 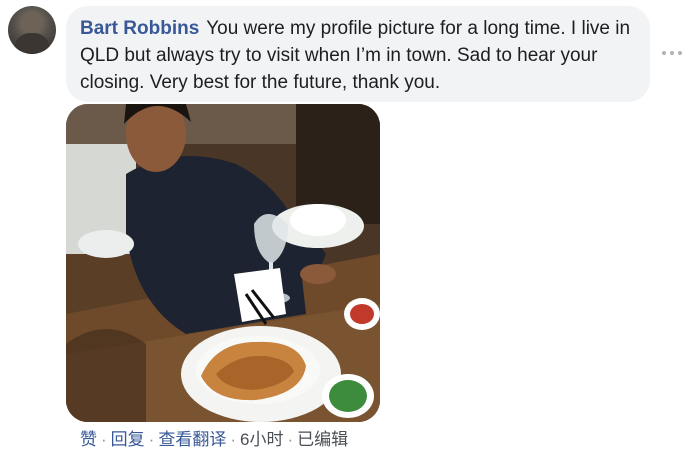 I want to click on like-link: 赞, so click(x=88, y=439).